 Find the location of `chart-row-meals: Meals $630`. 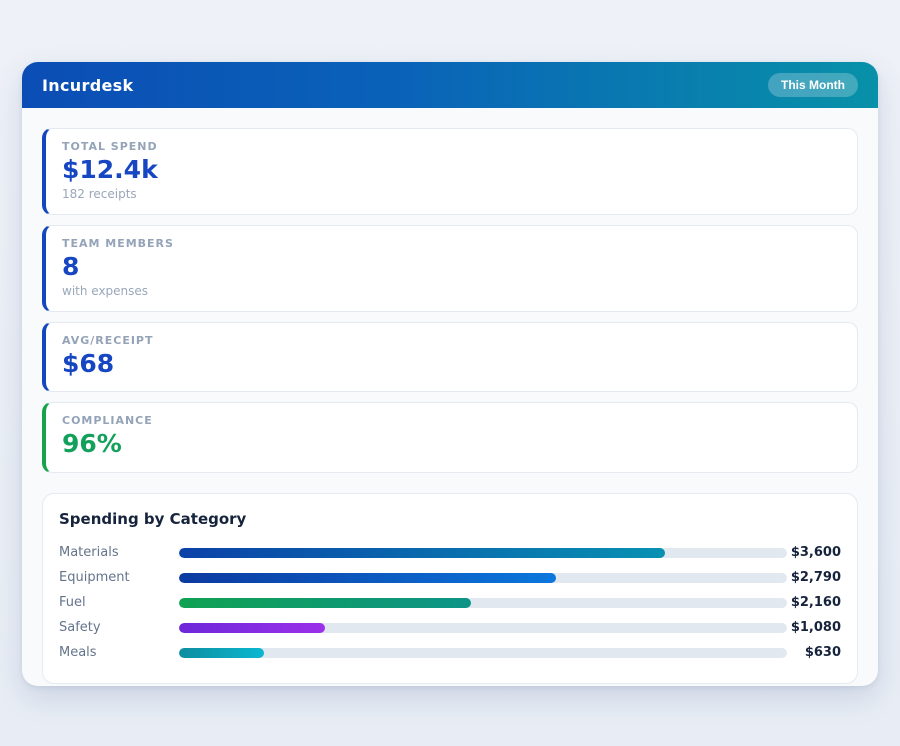

chart-row-meals: Meals $630 is located at coordinates (450, 652).